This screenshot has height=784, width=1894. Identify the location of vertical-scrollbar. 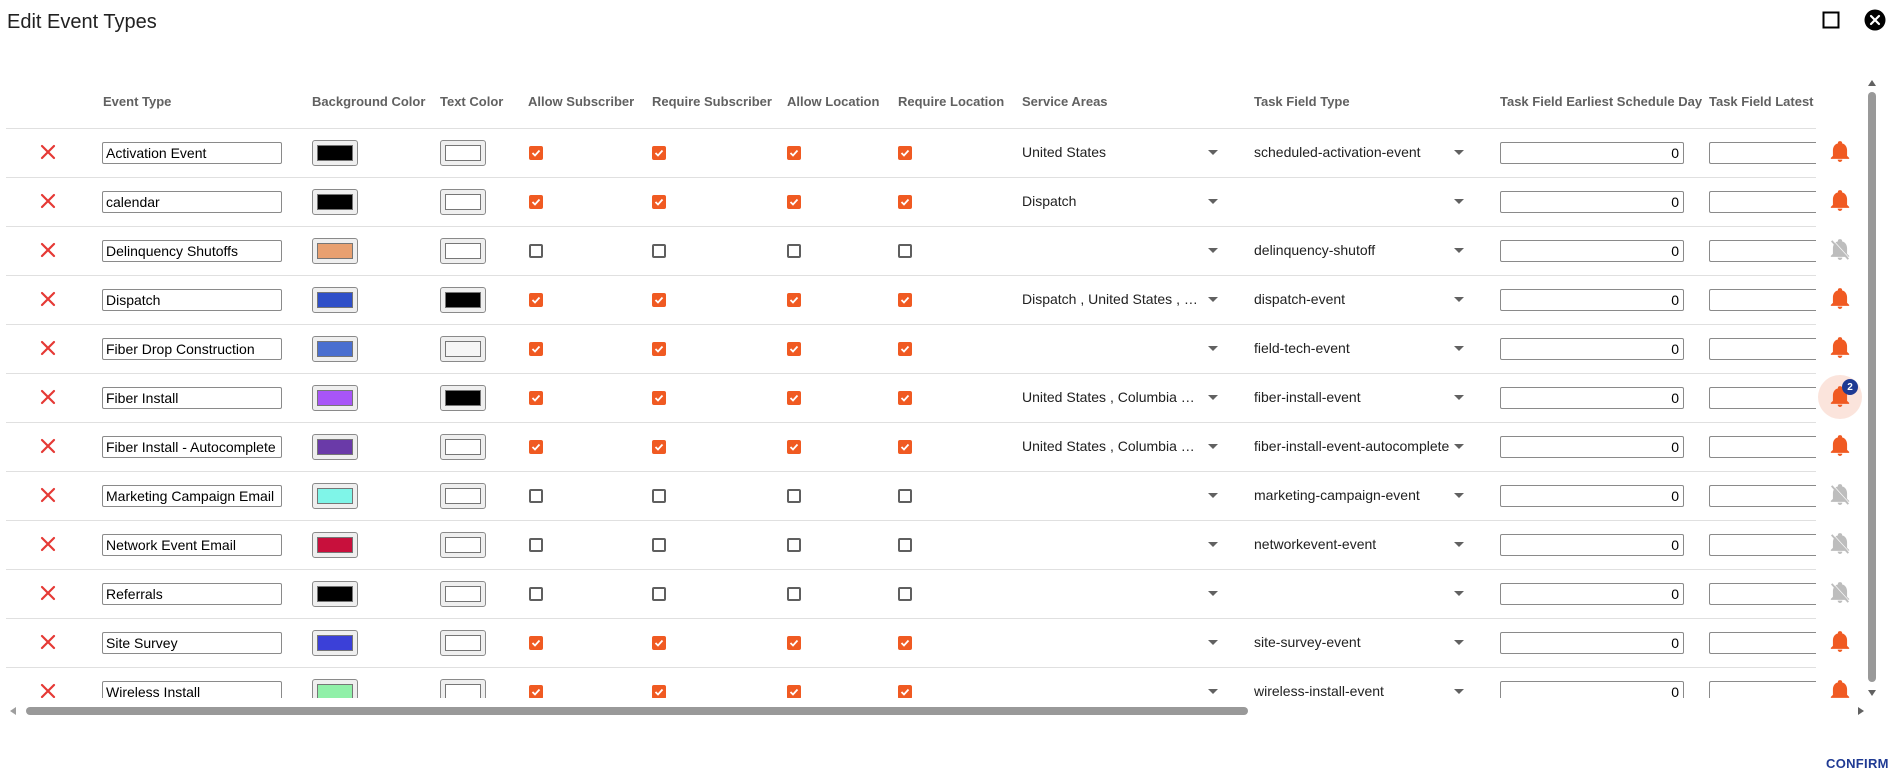
(1872, 388).